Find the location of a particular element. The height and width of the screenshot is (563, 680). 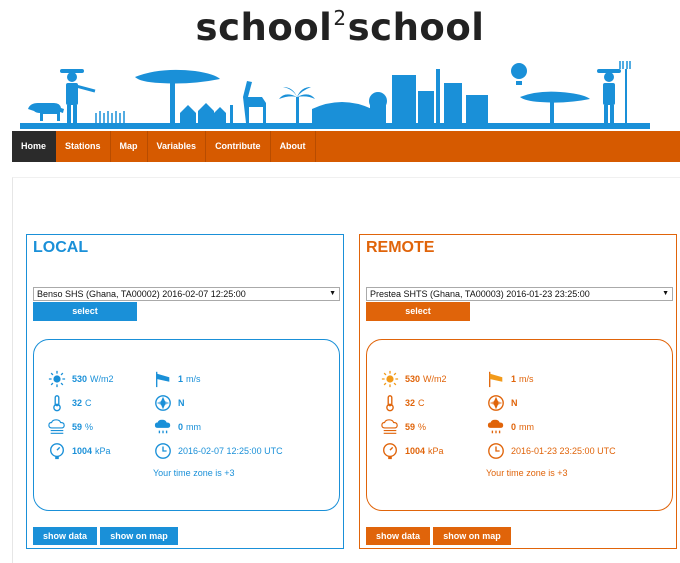

nav-map: Map is located at coordinates (129, 146).